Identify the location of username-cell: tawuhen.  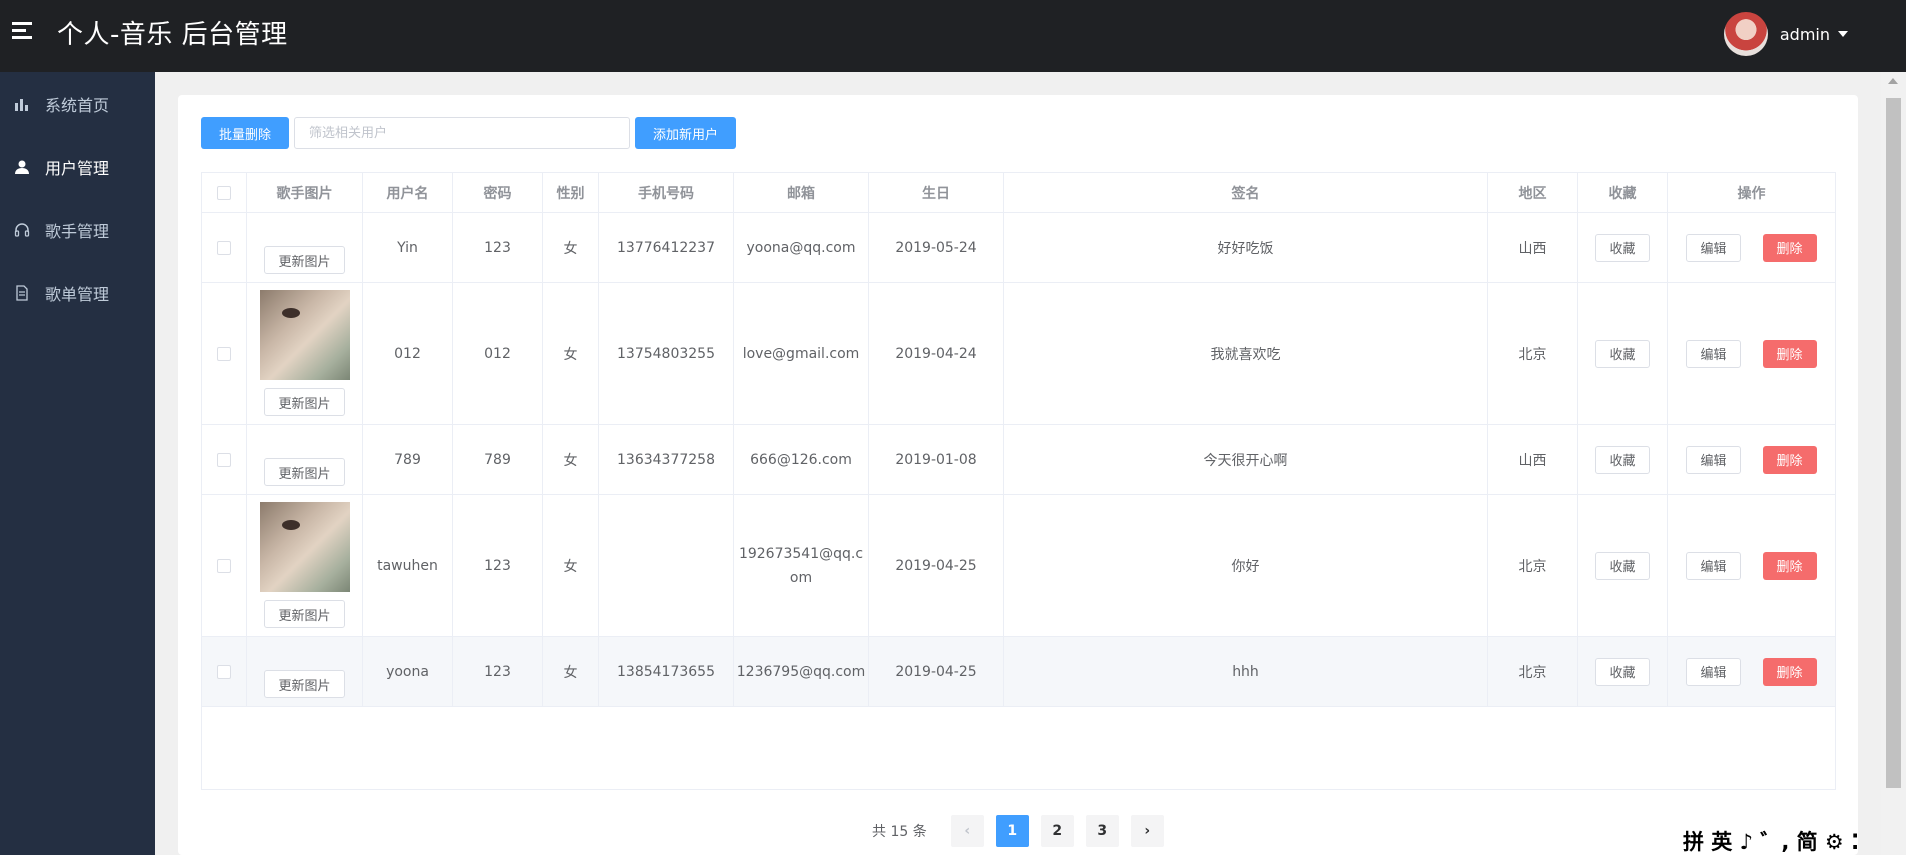
(408, 565).